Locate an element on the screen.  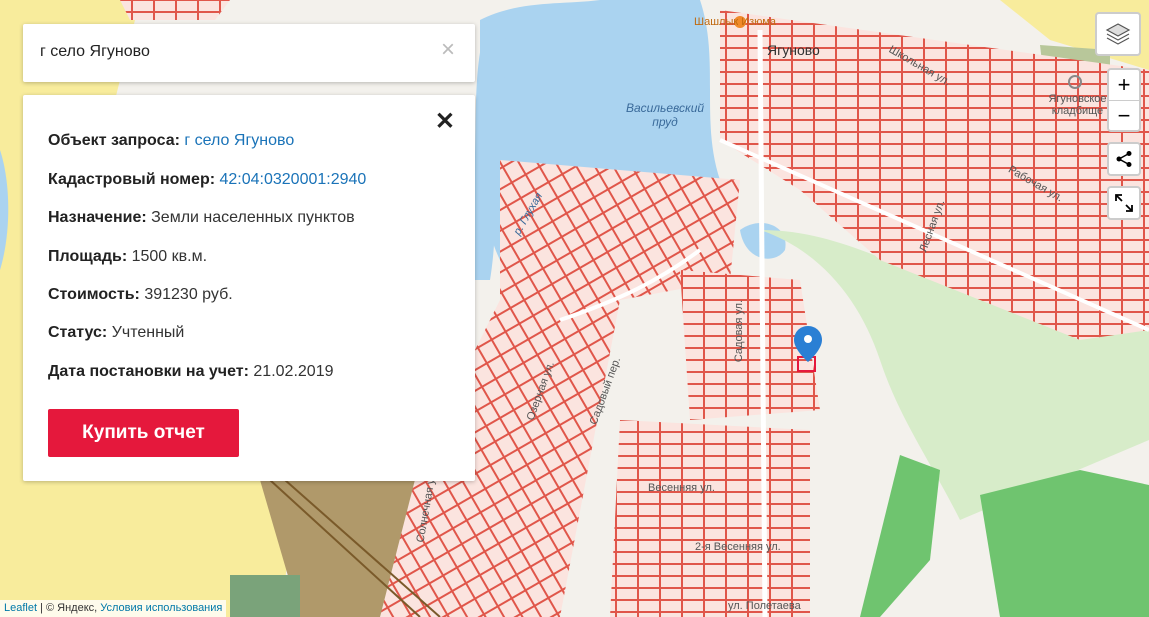
layers-button is located at coordinates (1118, 34).